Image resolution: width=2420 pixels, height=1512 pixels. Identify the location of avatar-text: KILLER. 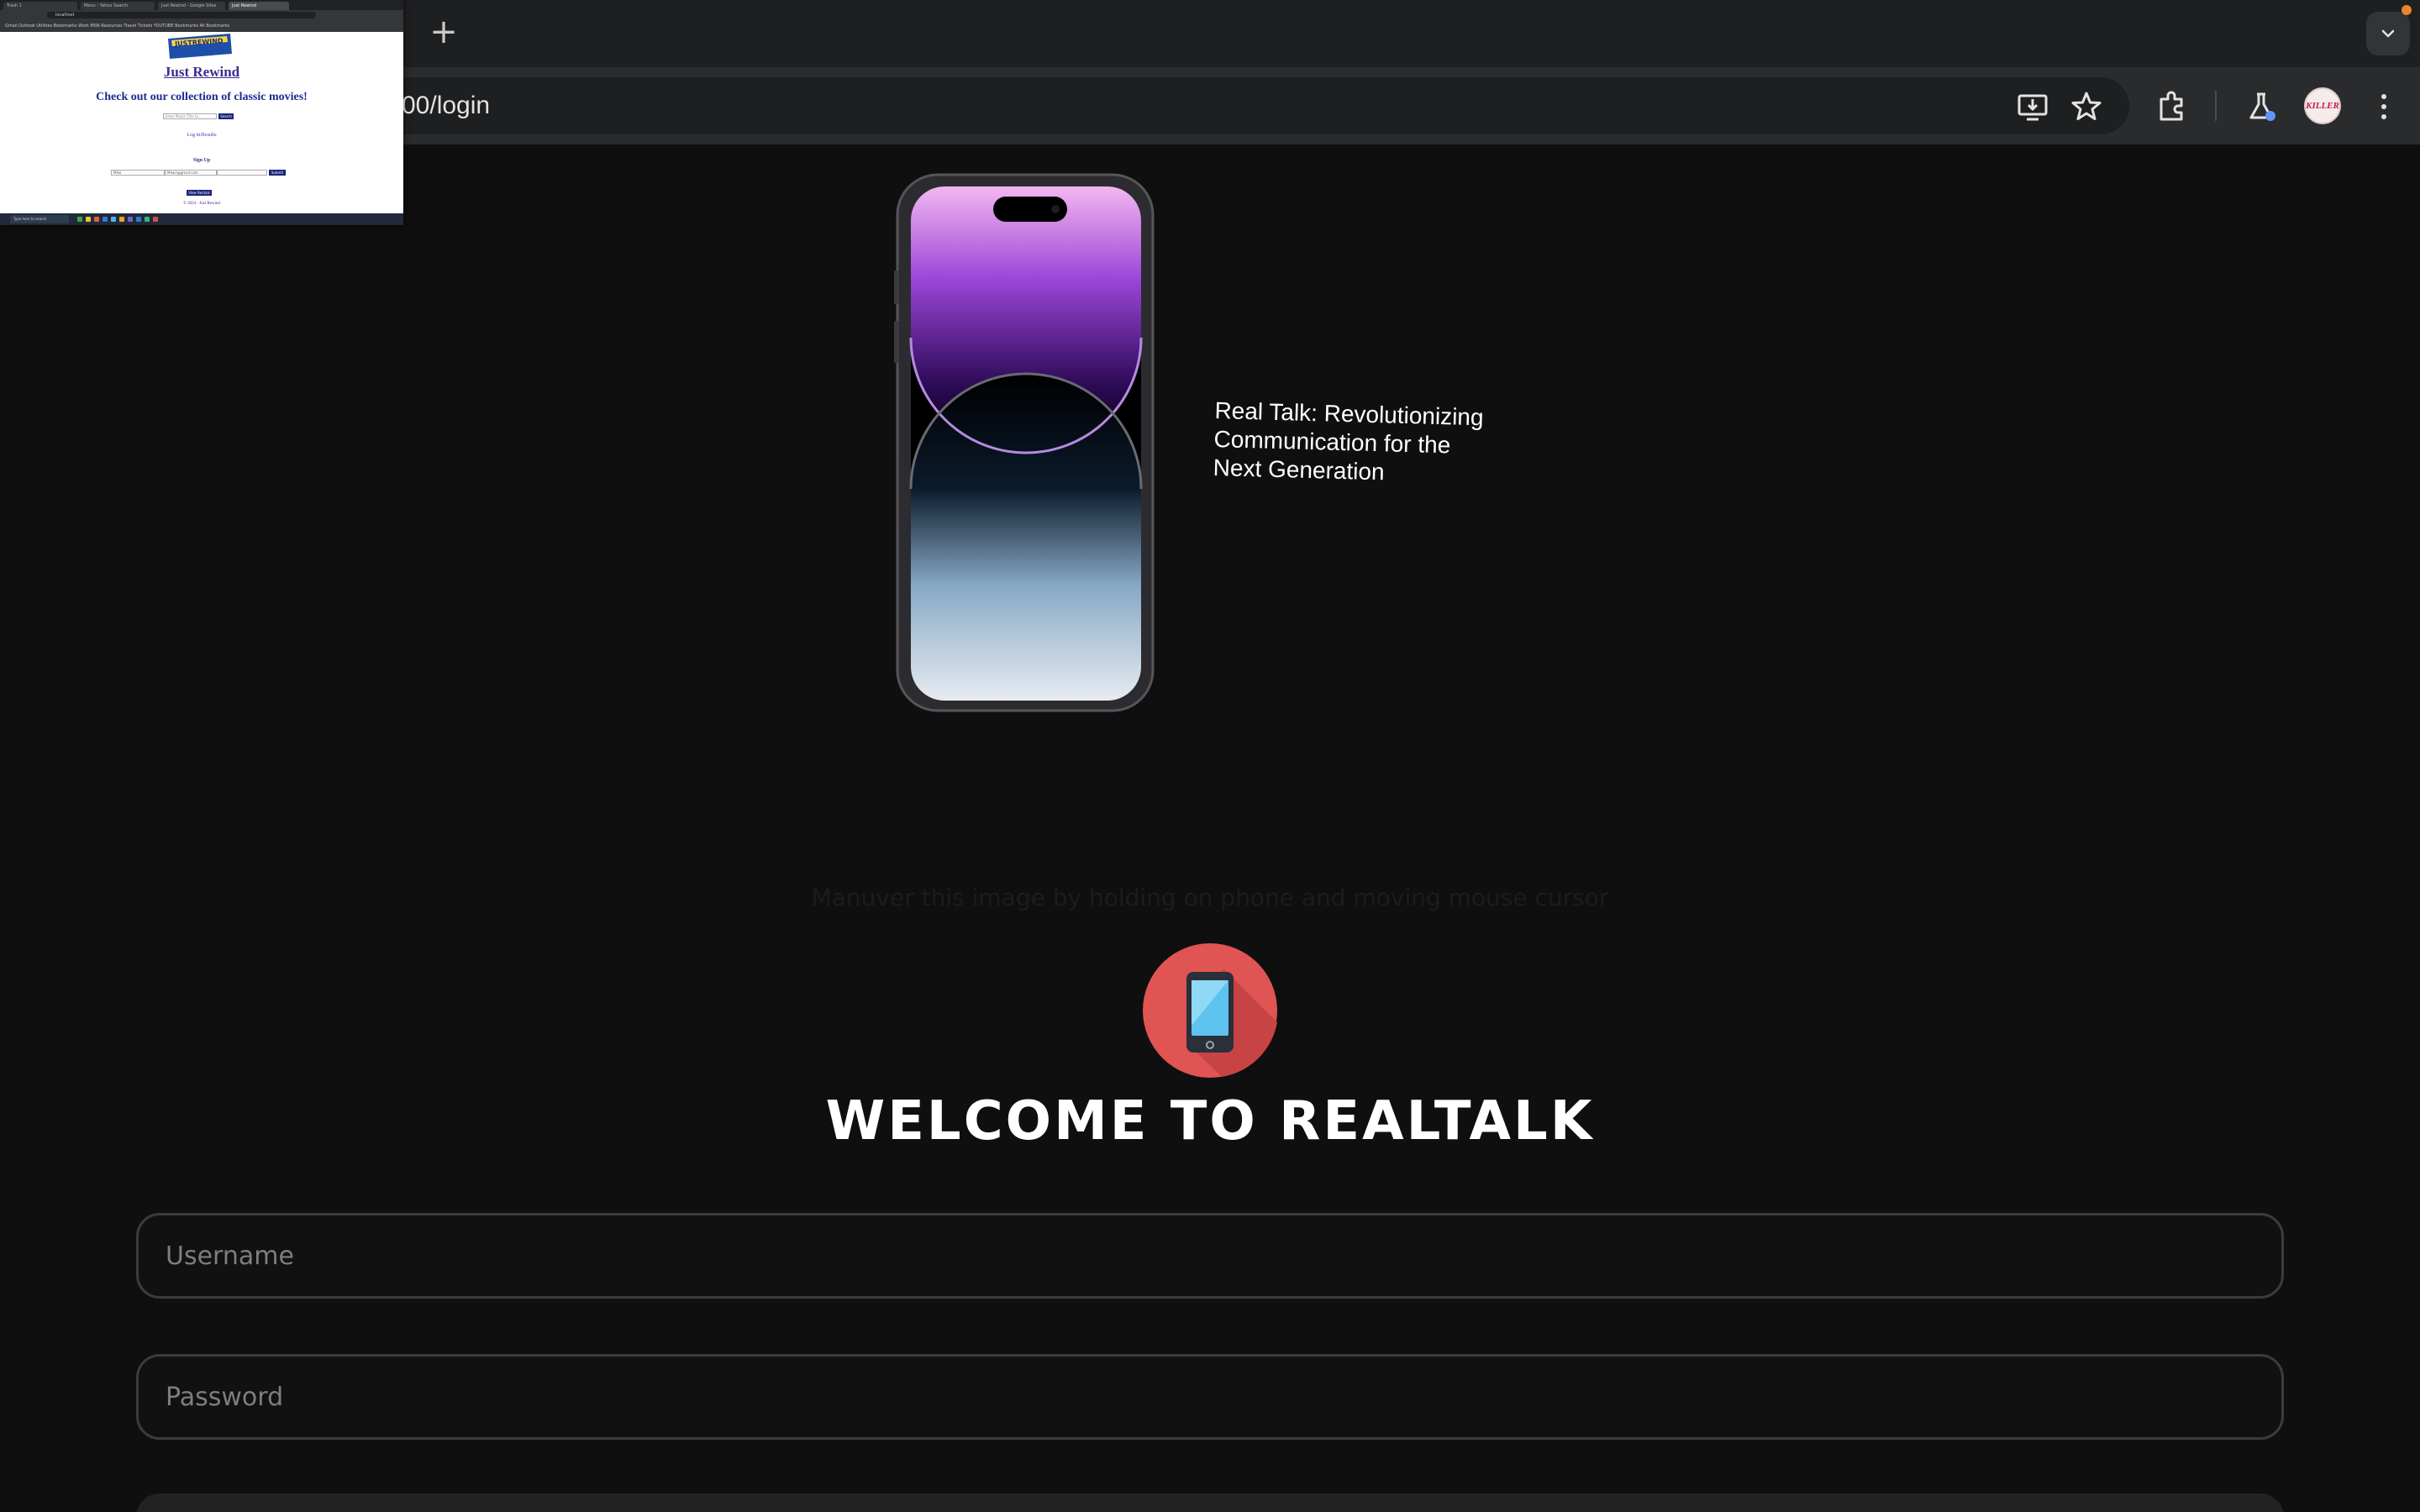
(2323, 106).